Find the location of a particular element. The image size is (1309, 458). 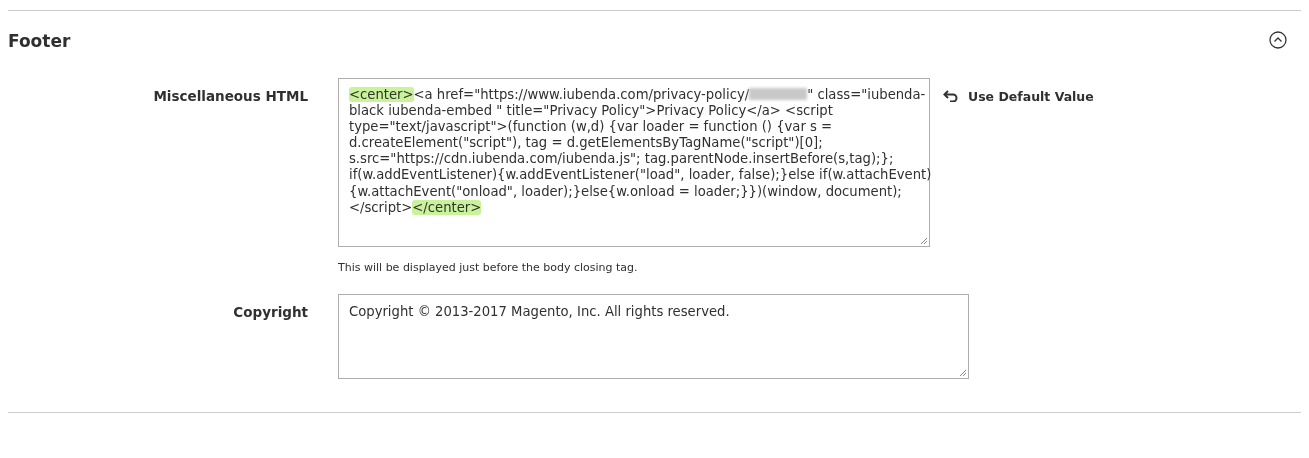

field-label: Miscellaneous HTML is located at coordinates (230, 96).